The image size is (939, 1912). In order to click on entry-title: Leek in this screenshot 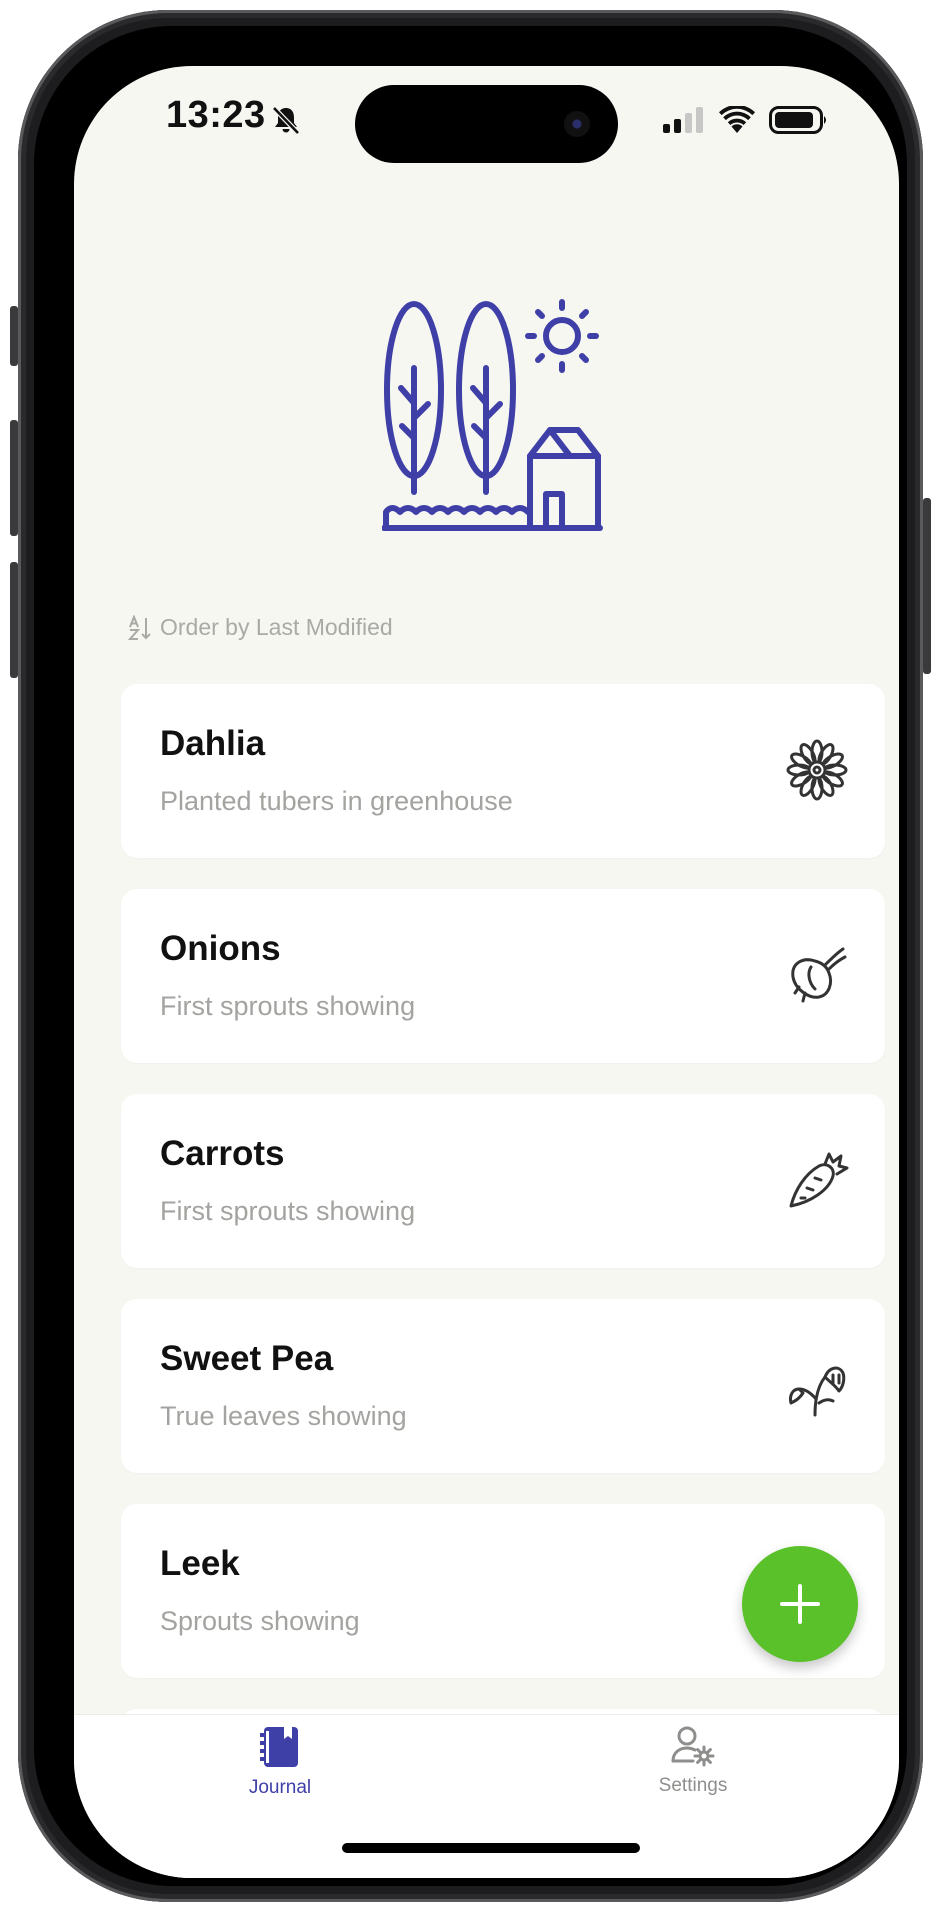, I will do `click(200, 1563)`.